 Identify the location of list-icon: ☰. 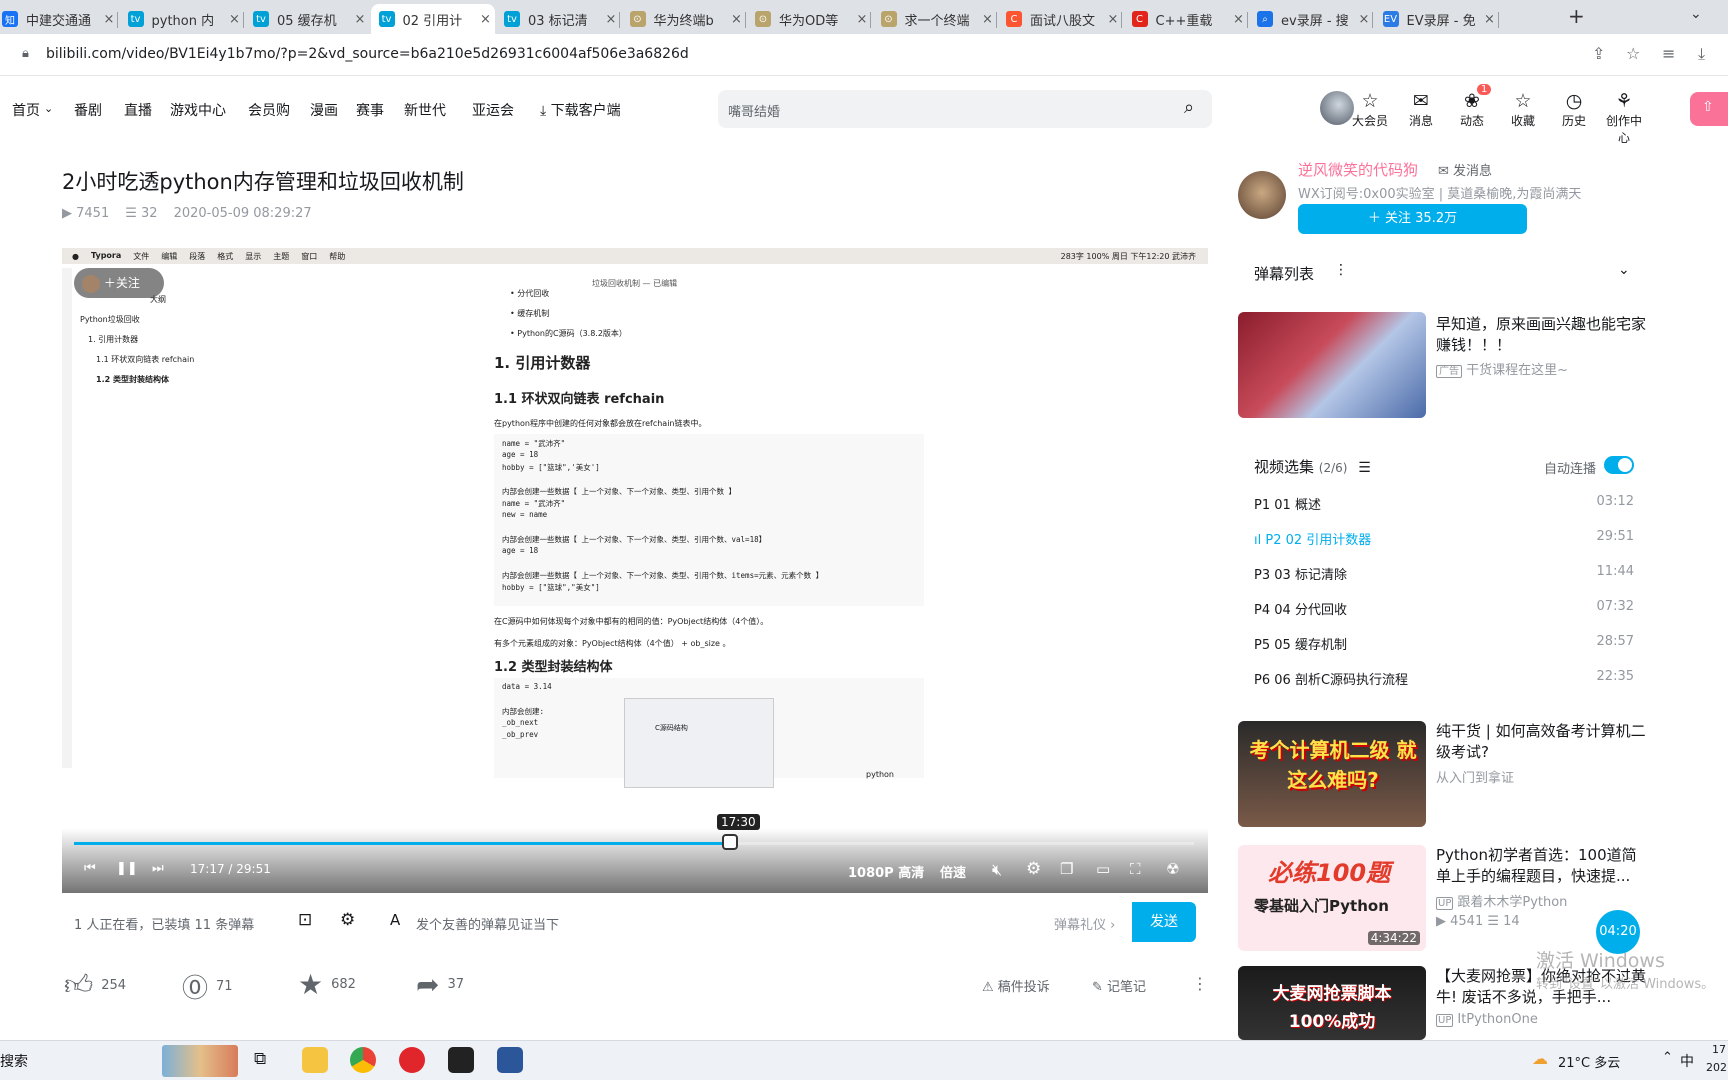
(1364, 468).